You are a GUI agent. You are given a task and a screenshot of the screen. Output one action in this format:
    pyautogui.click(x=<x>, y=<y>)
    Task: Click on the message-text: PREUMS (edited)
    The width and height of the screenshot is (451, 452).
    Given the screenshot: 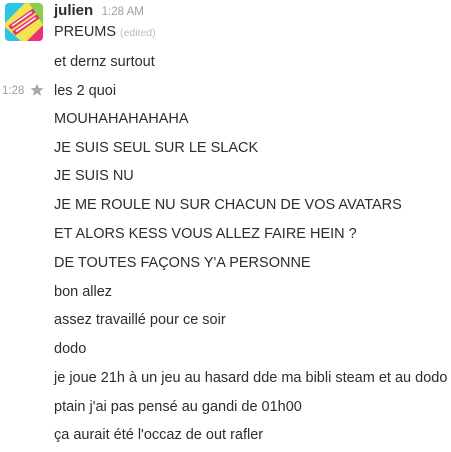 What is the action you would take?
    pyautogui.click(x=105, y=32)
    